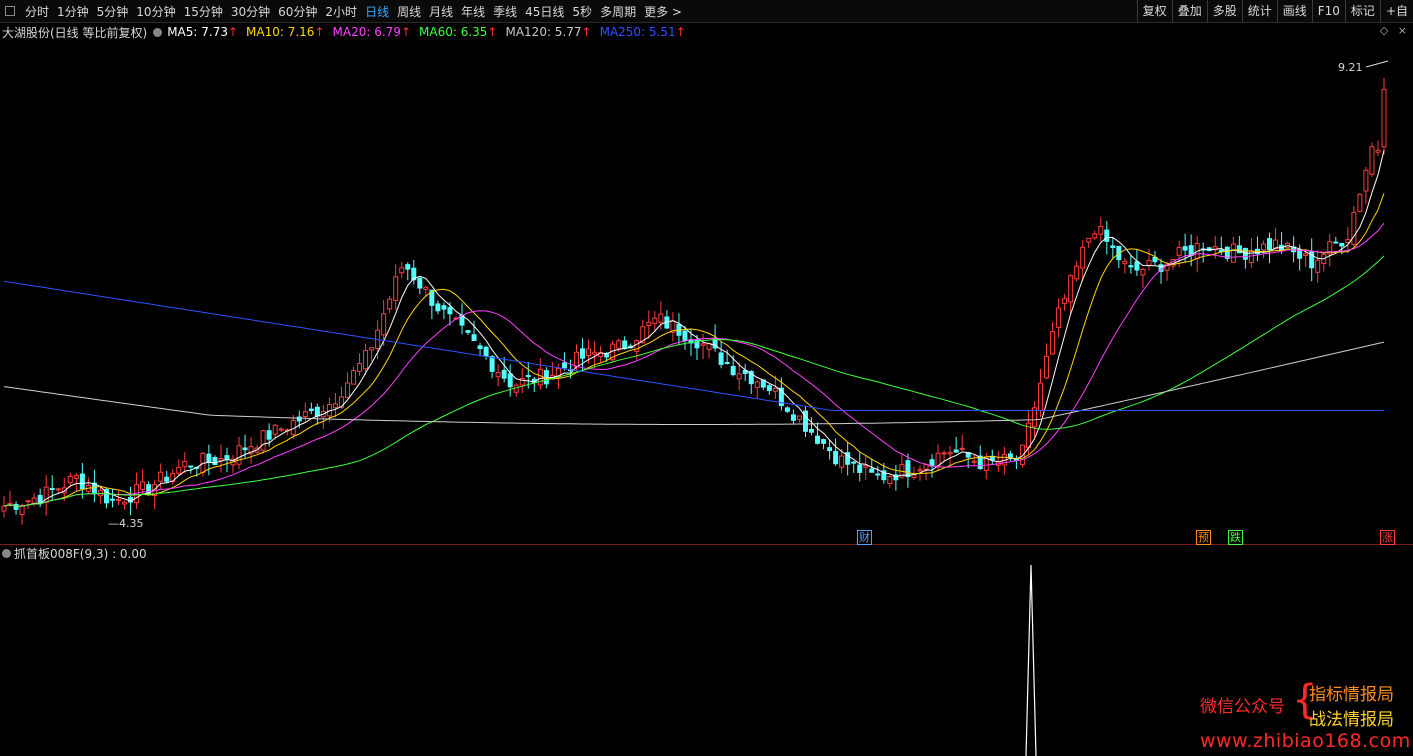 This screenshot has width=1413, height=756. What do you see at coordinates (6, 553) in the screenshot?
I see `indicator-settings-icon` at bounding box center [6, 553].